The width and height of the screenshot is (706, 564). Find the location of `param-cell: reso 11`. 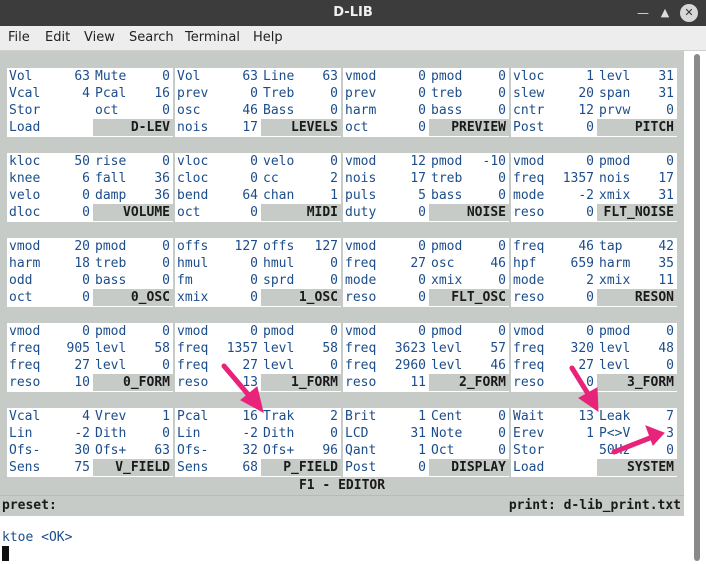

param-cell: reso 11 is located at coordinates (386, 382).